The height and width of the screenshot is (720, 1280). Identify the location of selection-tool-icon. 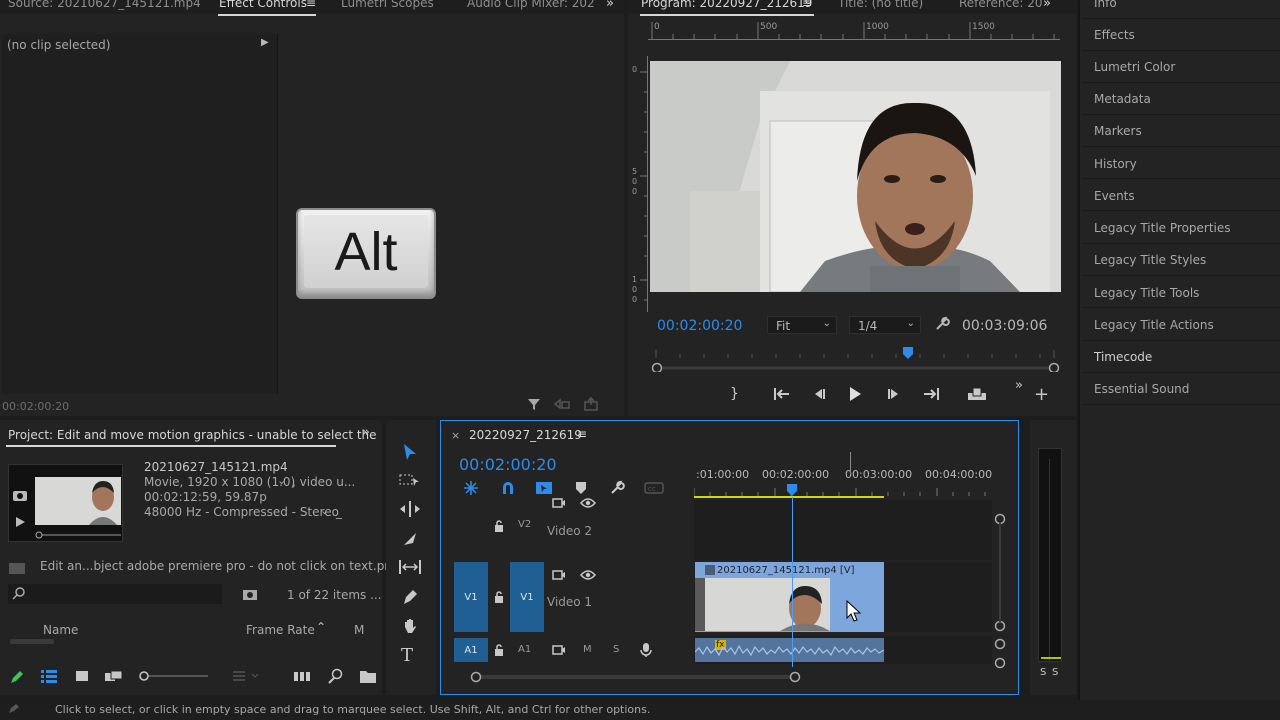
(410, 452).